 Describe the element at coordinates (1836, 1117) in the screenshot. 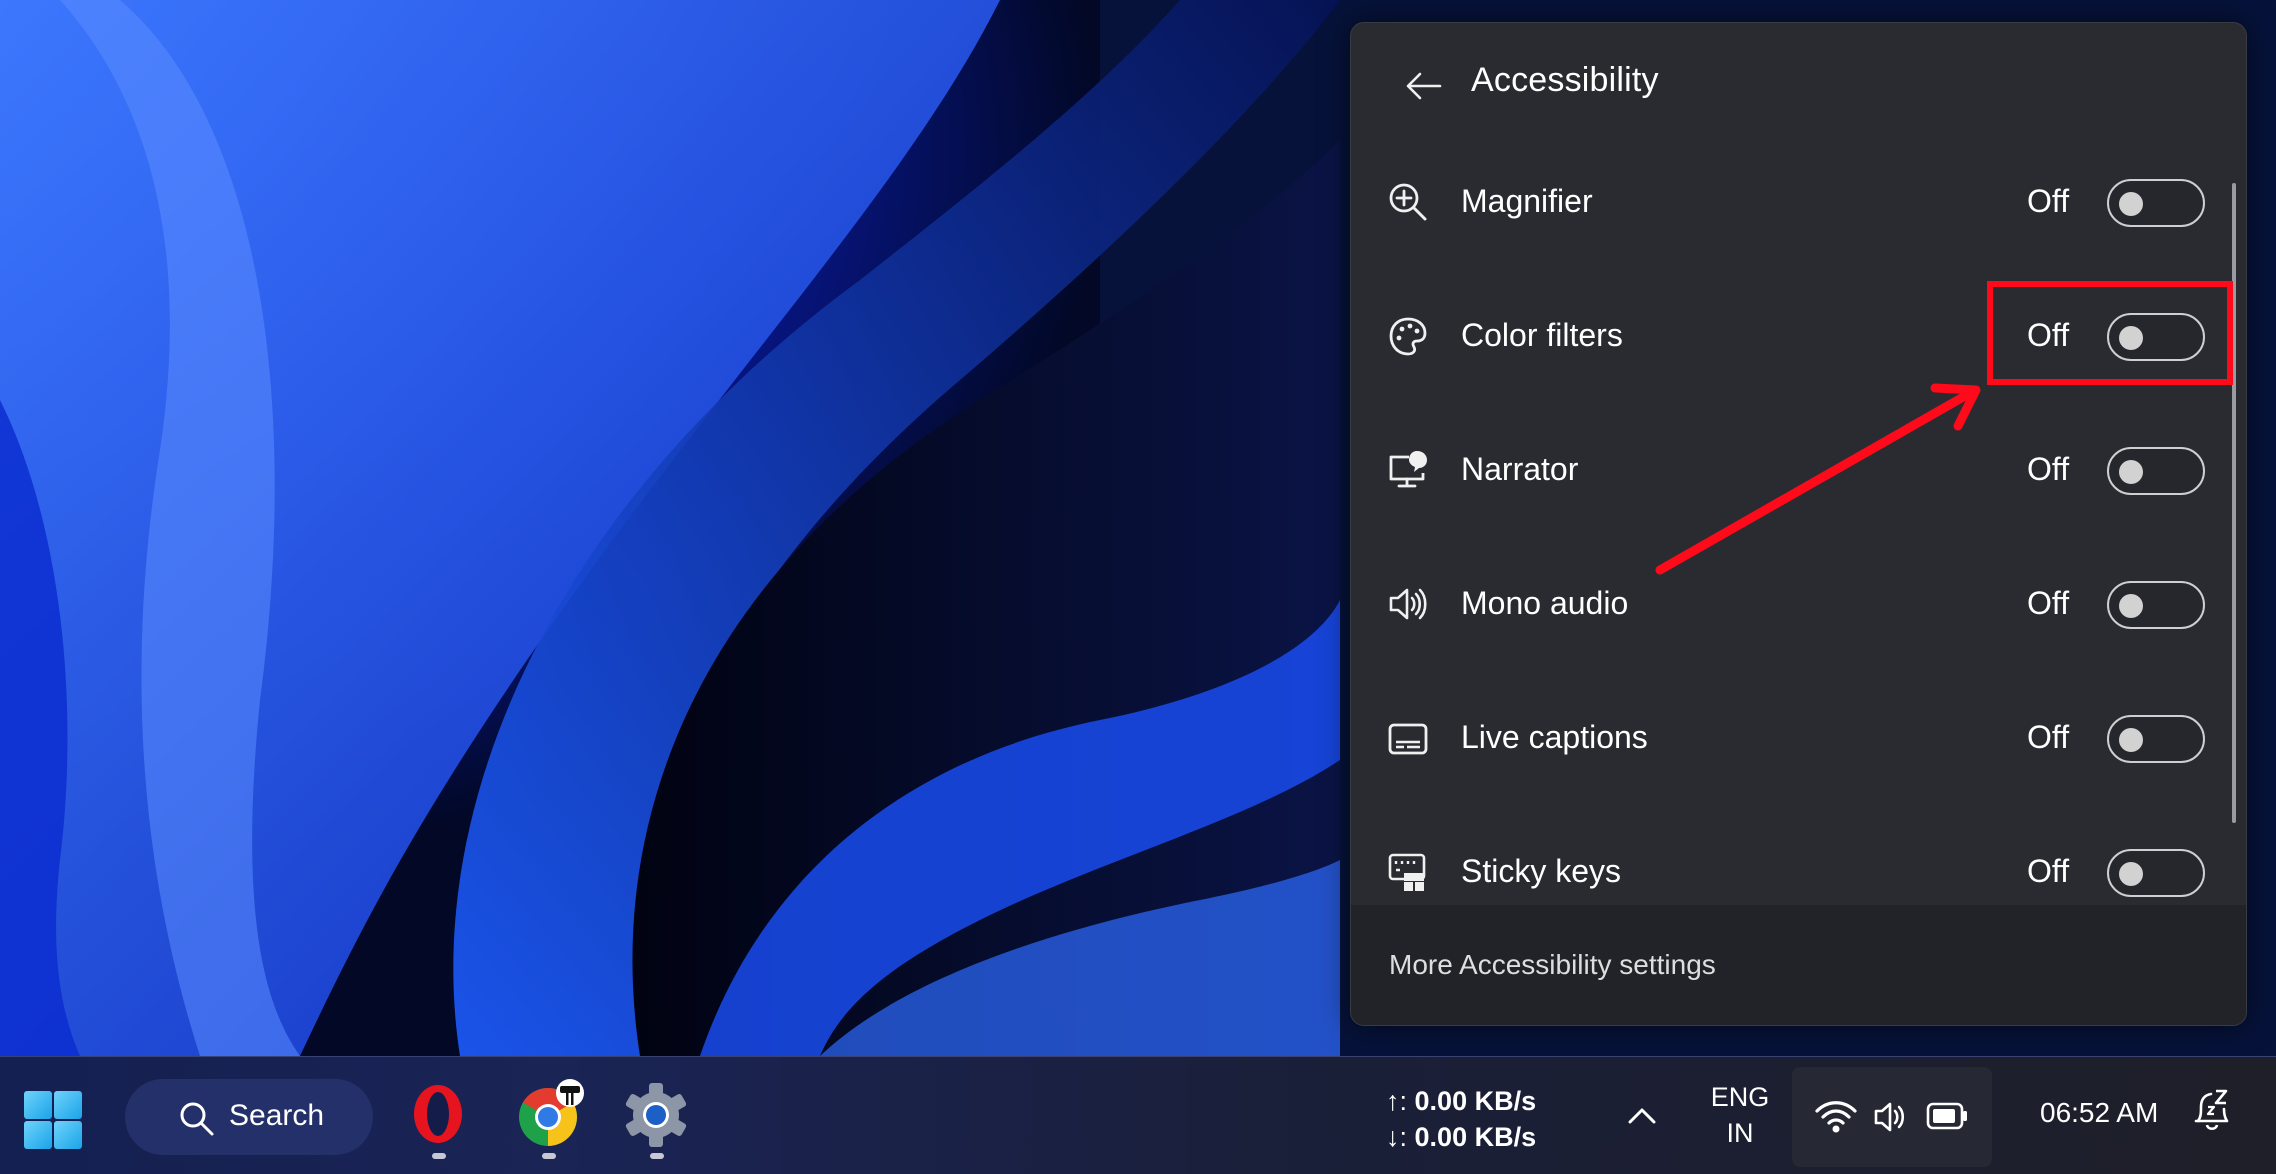

I see `wifi-icon` at that location.